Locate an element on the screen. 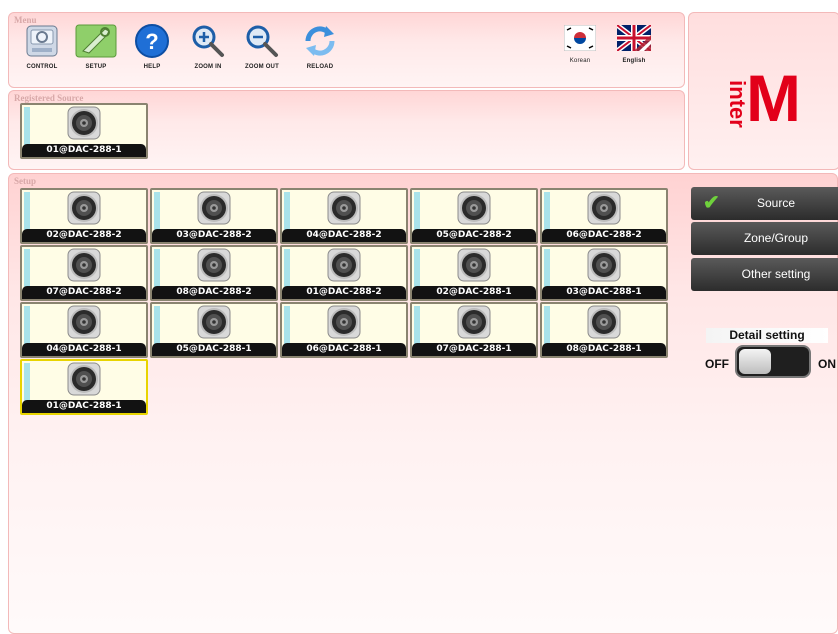 The image size is (838, 634). other-setting-button: Other setting is located at coordinates (764, 274).